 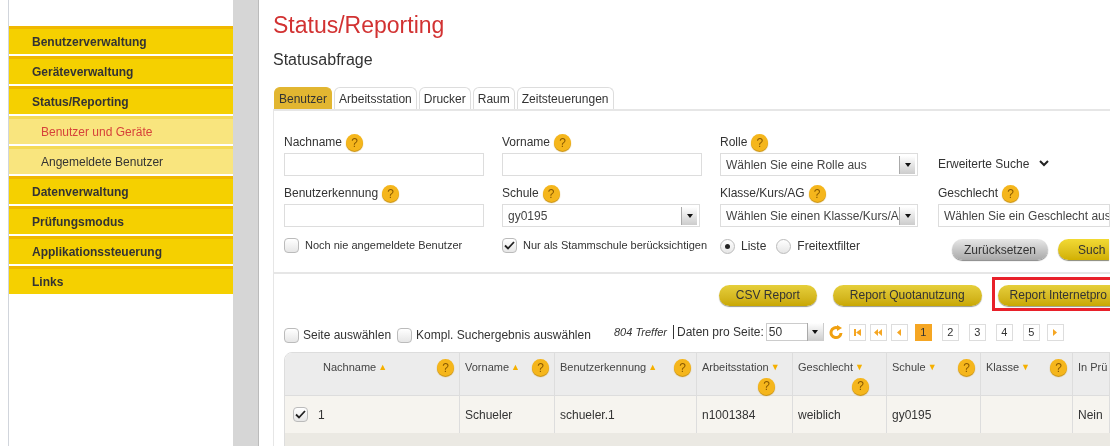 I want to click on tab: Zeitsteuerungen, so click(x=565, y=98).